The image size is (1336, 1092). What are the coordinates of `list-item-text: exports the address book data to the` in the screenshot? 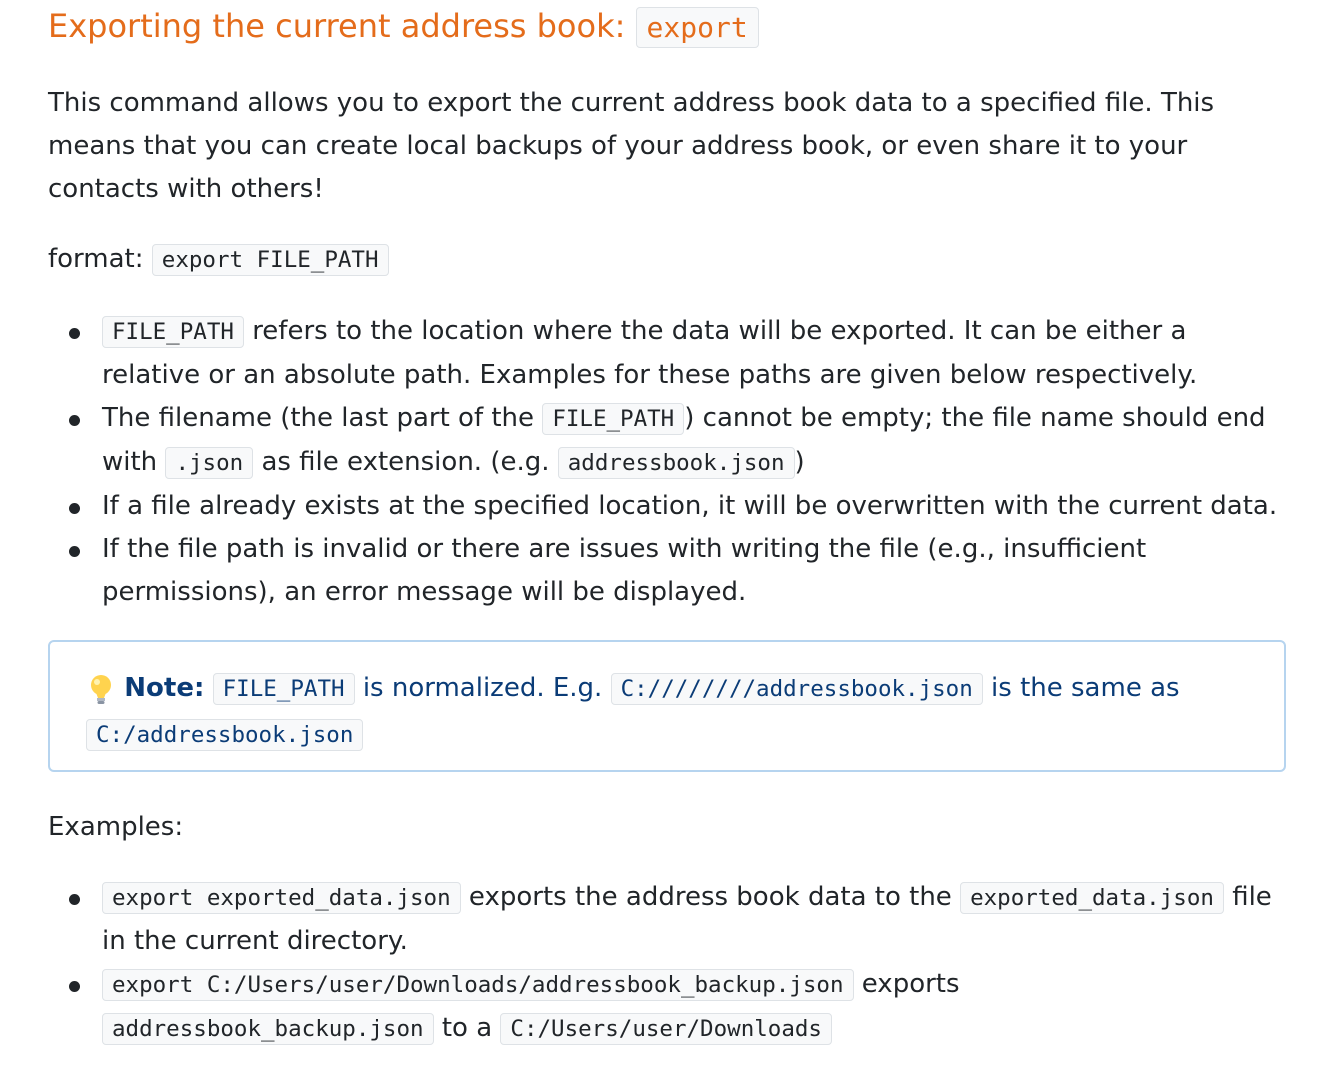 It's located at (710, 897).